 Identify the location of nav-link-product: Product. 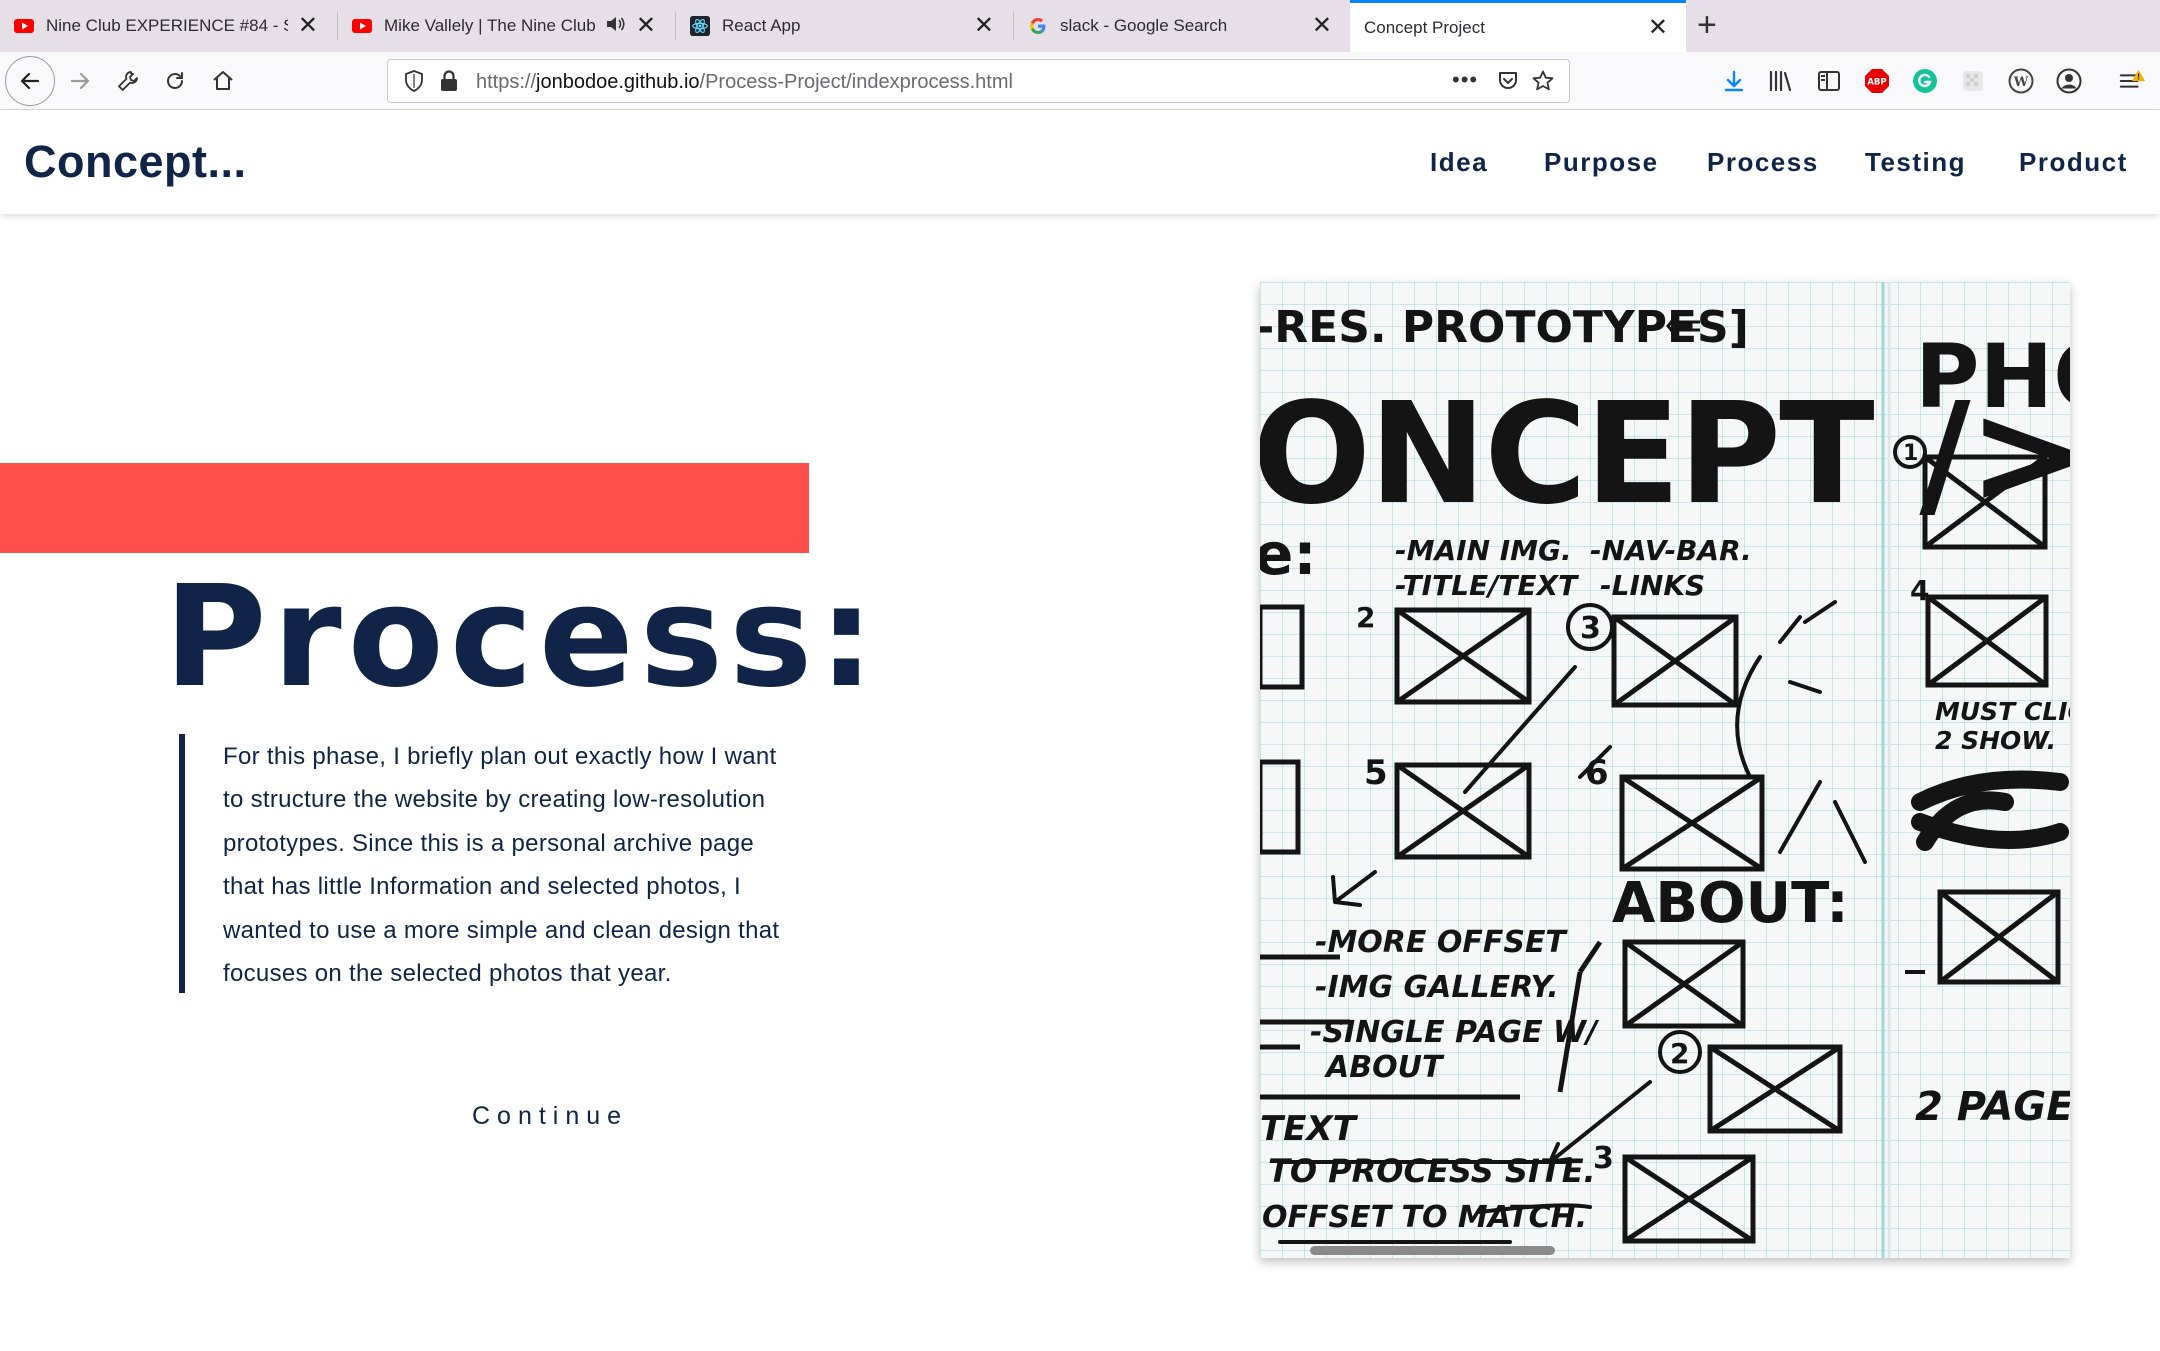
(2073, 162).